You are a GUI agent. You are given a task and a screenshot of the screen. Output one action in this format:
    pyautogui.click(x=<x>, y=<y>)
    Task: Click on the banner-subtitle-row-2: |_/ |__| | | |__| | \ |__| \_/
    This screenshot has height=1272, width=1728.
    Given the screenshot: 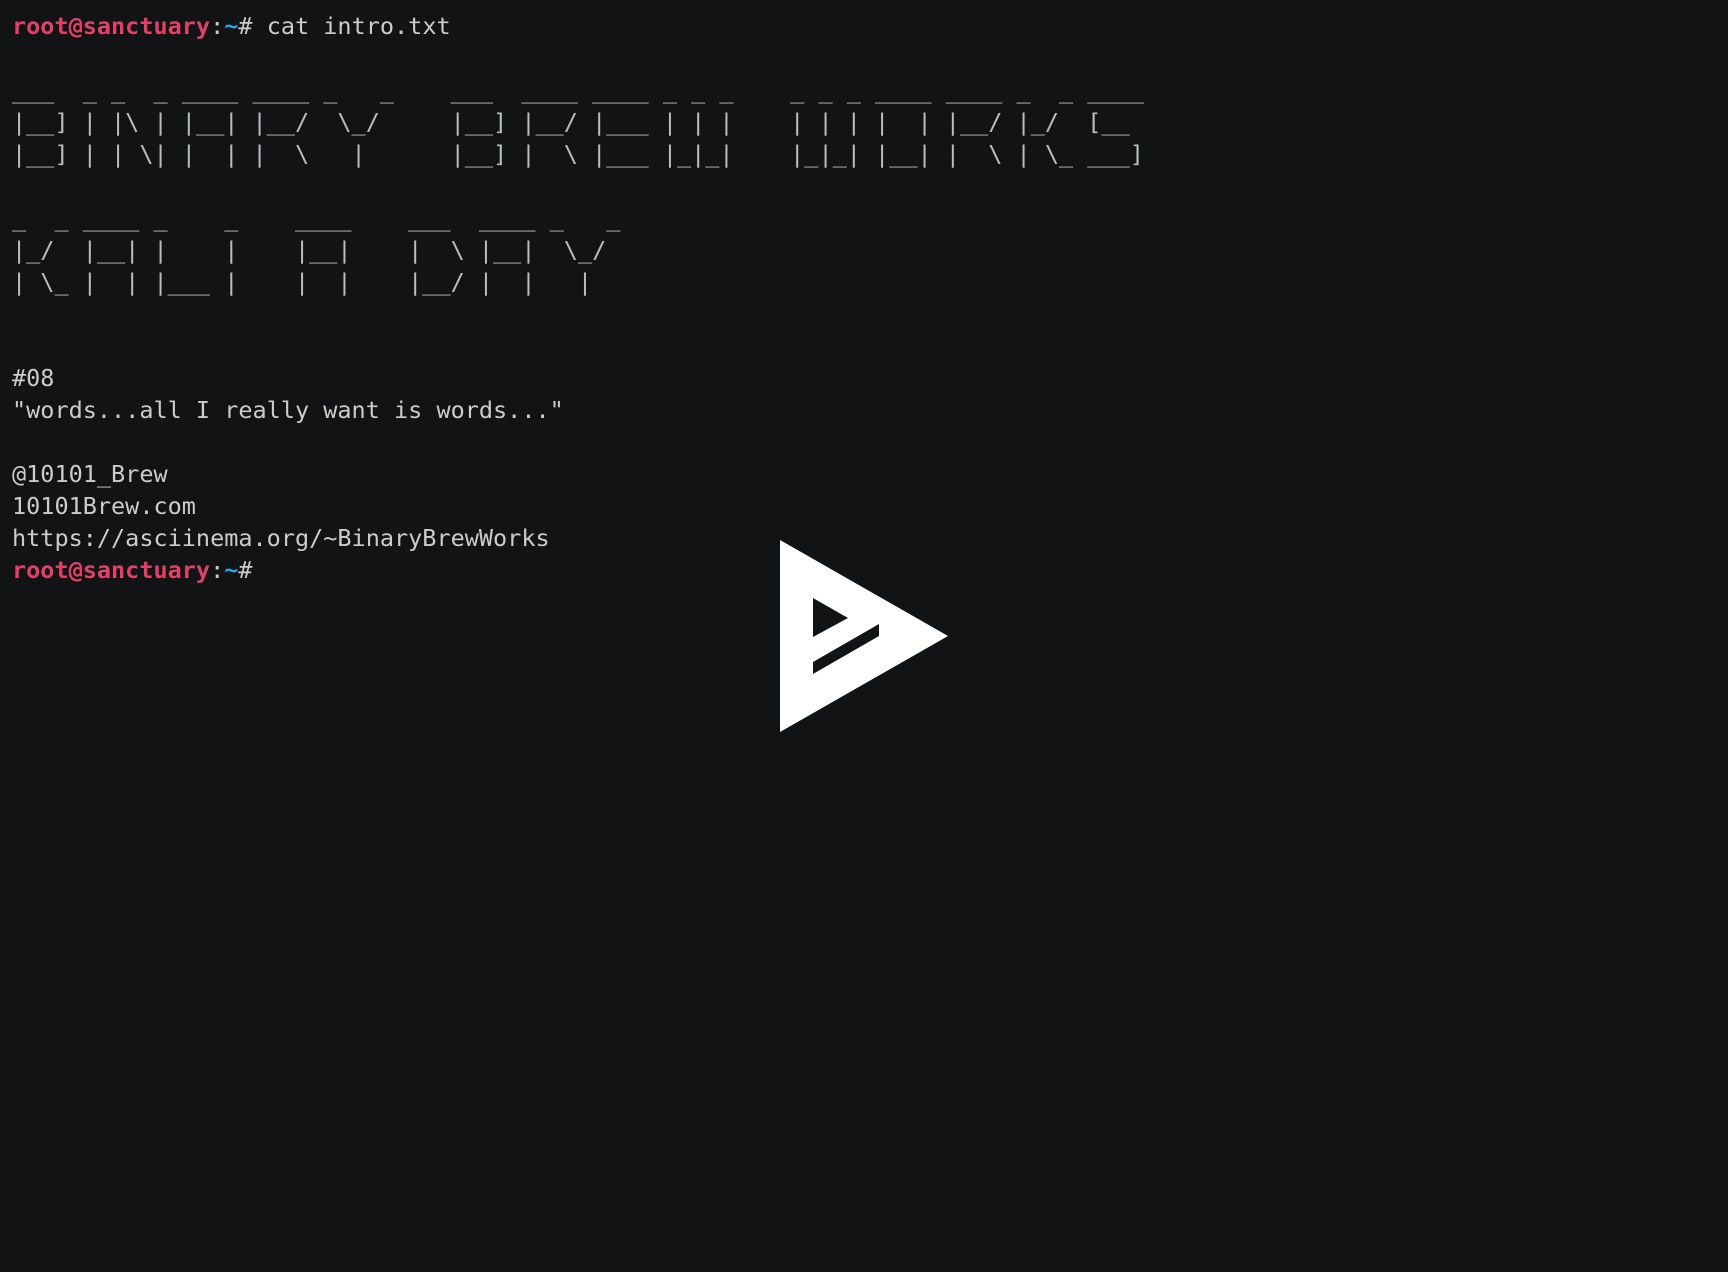 What is the action you would take?
    pyautogui.click(x=316, y=250)
    